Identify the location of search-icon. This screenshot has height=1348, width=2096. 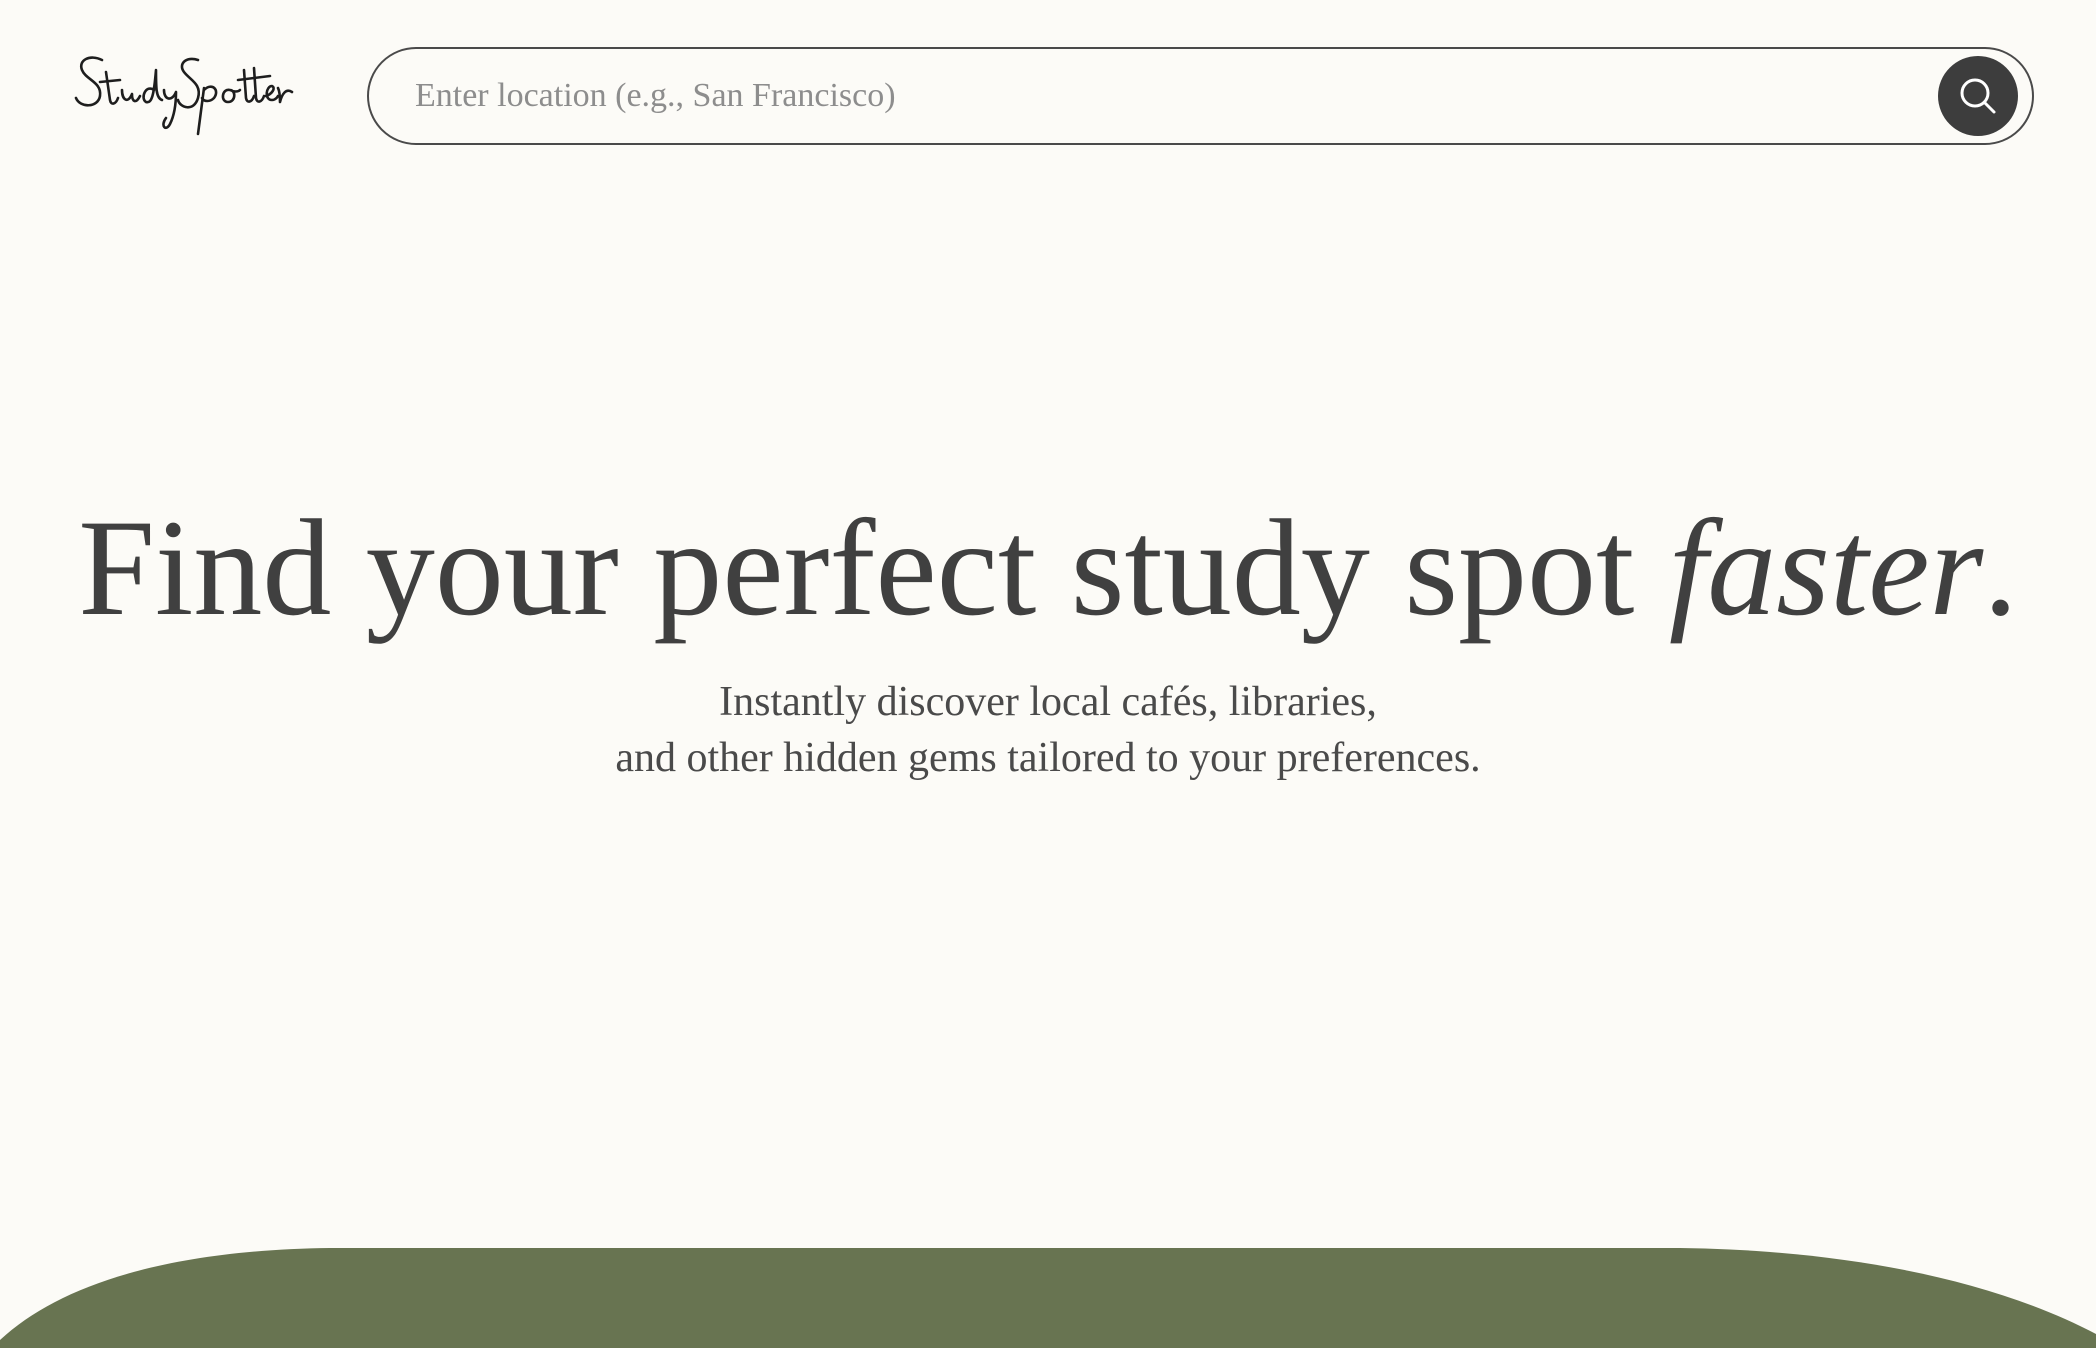
(1978, 96).